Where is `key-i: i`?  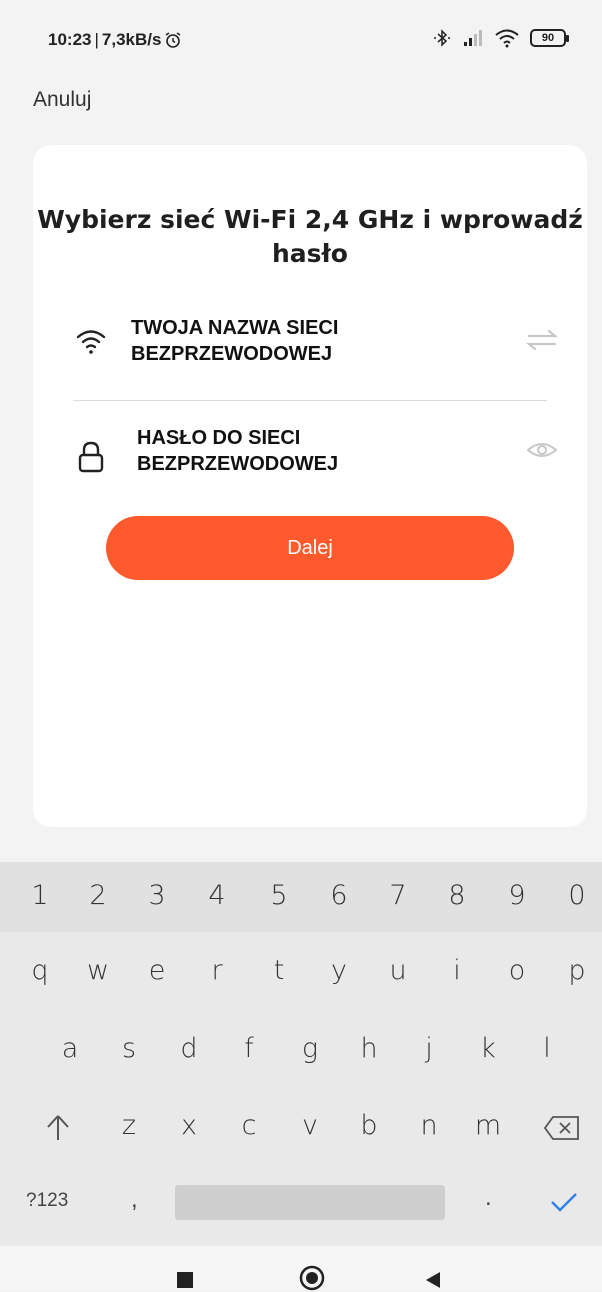
key-i: i is located at coordinates (457, 970).